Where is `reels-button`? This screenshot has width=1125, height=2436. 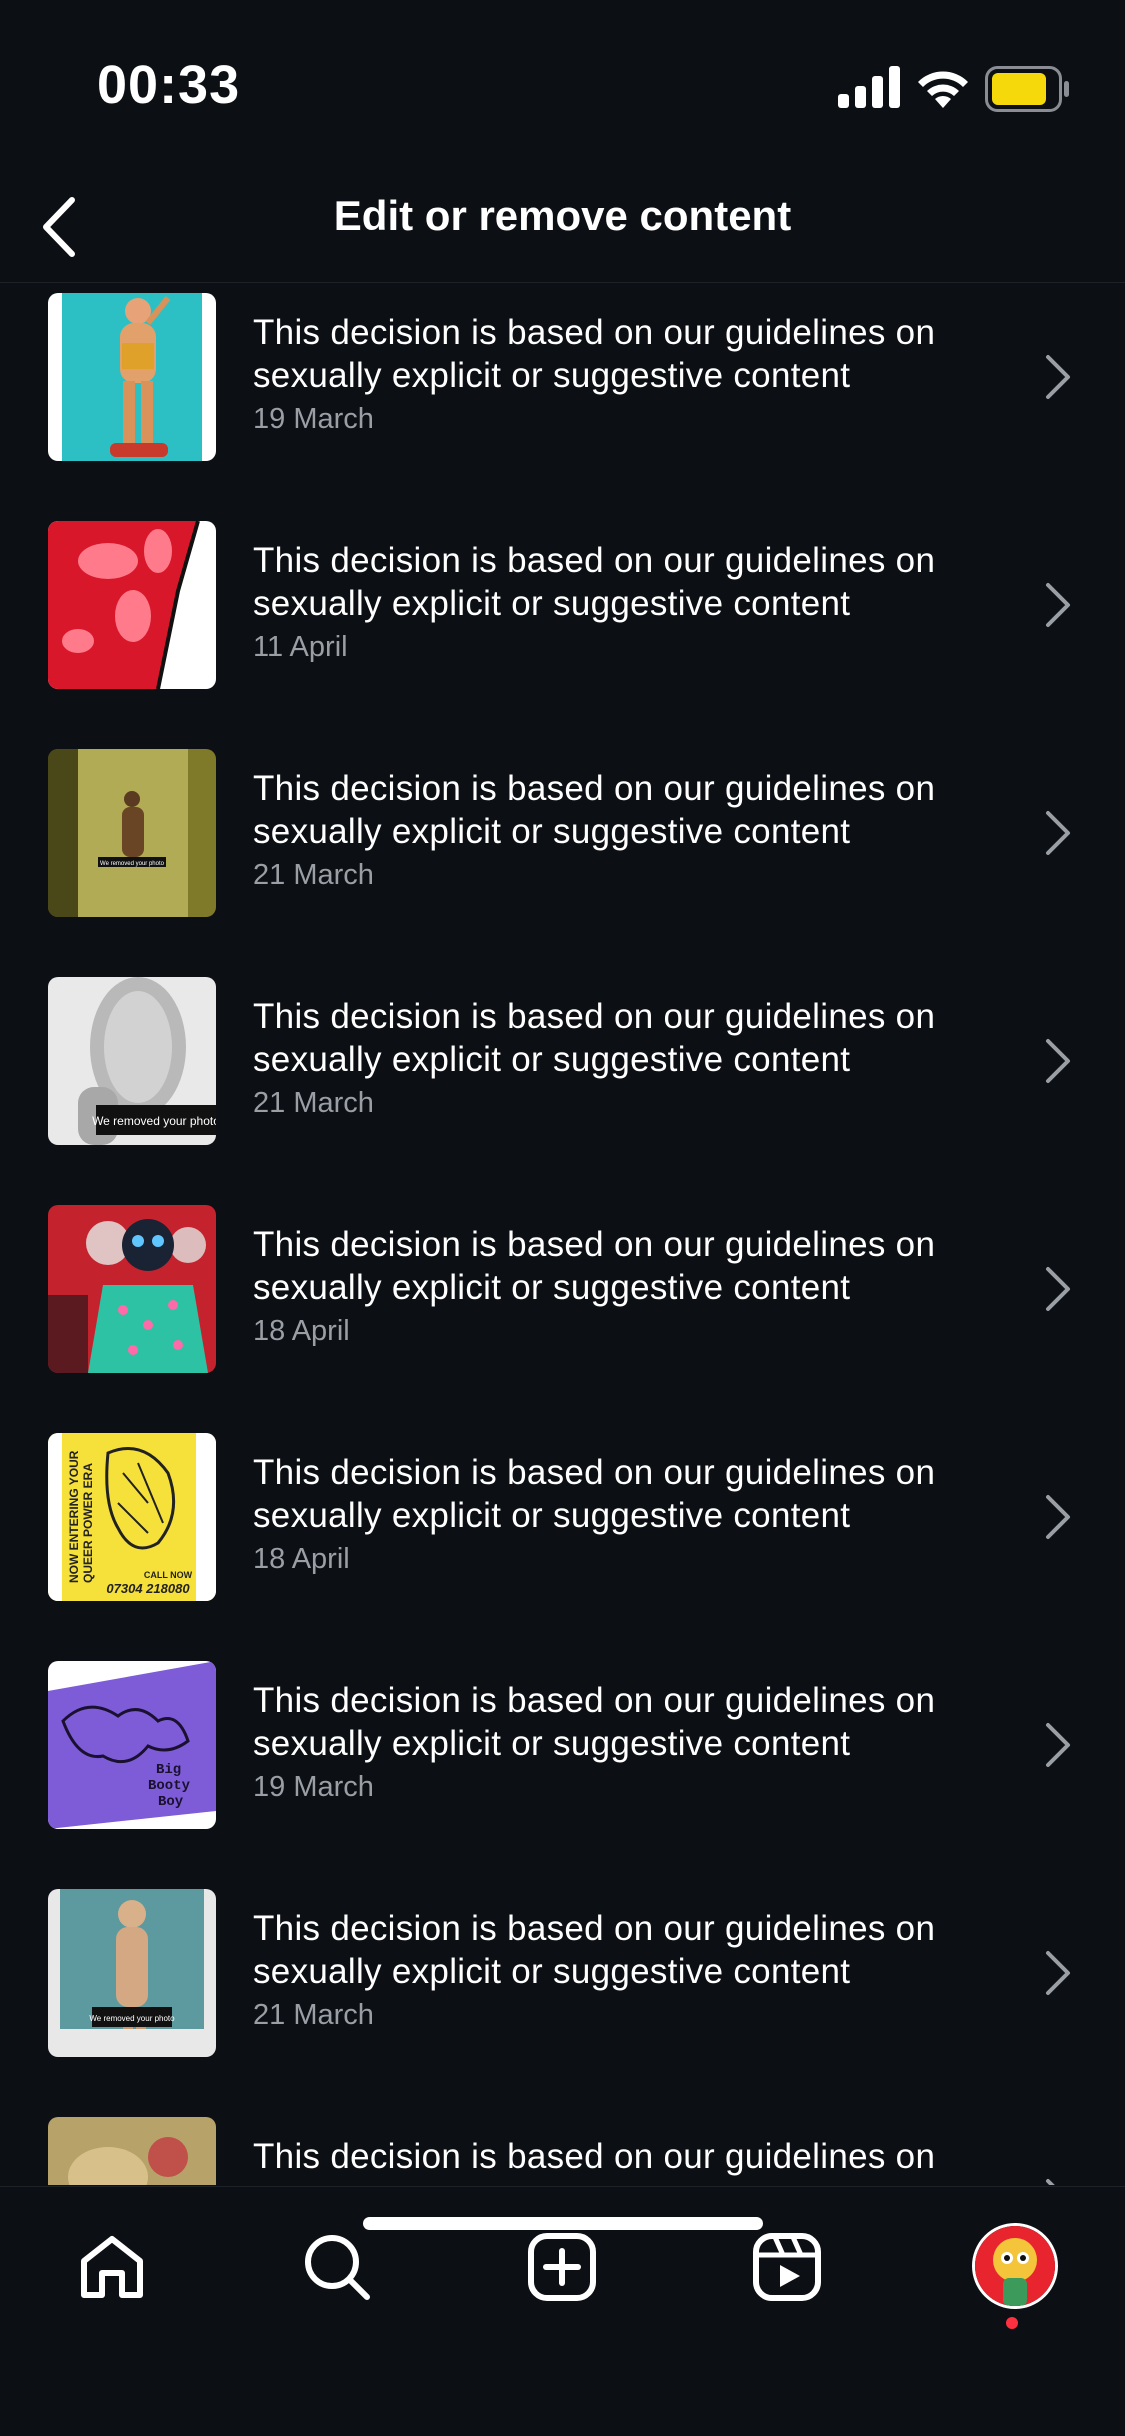 reels-button is located at coordinates (787, 2267).